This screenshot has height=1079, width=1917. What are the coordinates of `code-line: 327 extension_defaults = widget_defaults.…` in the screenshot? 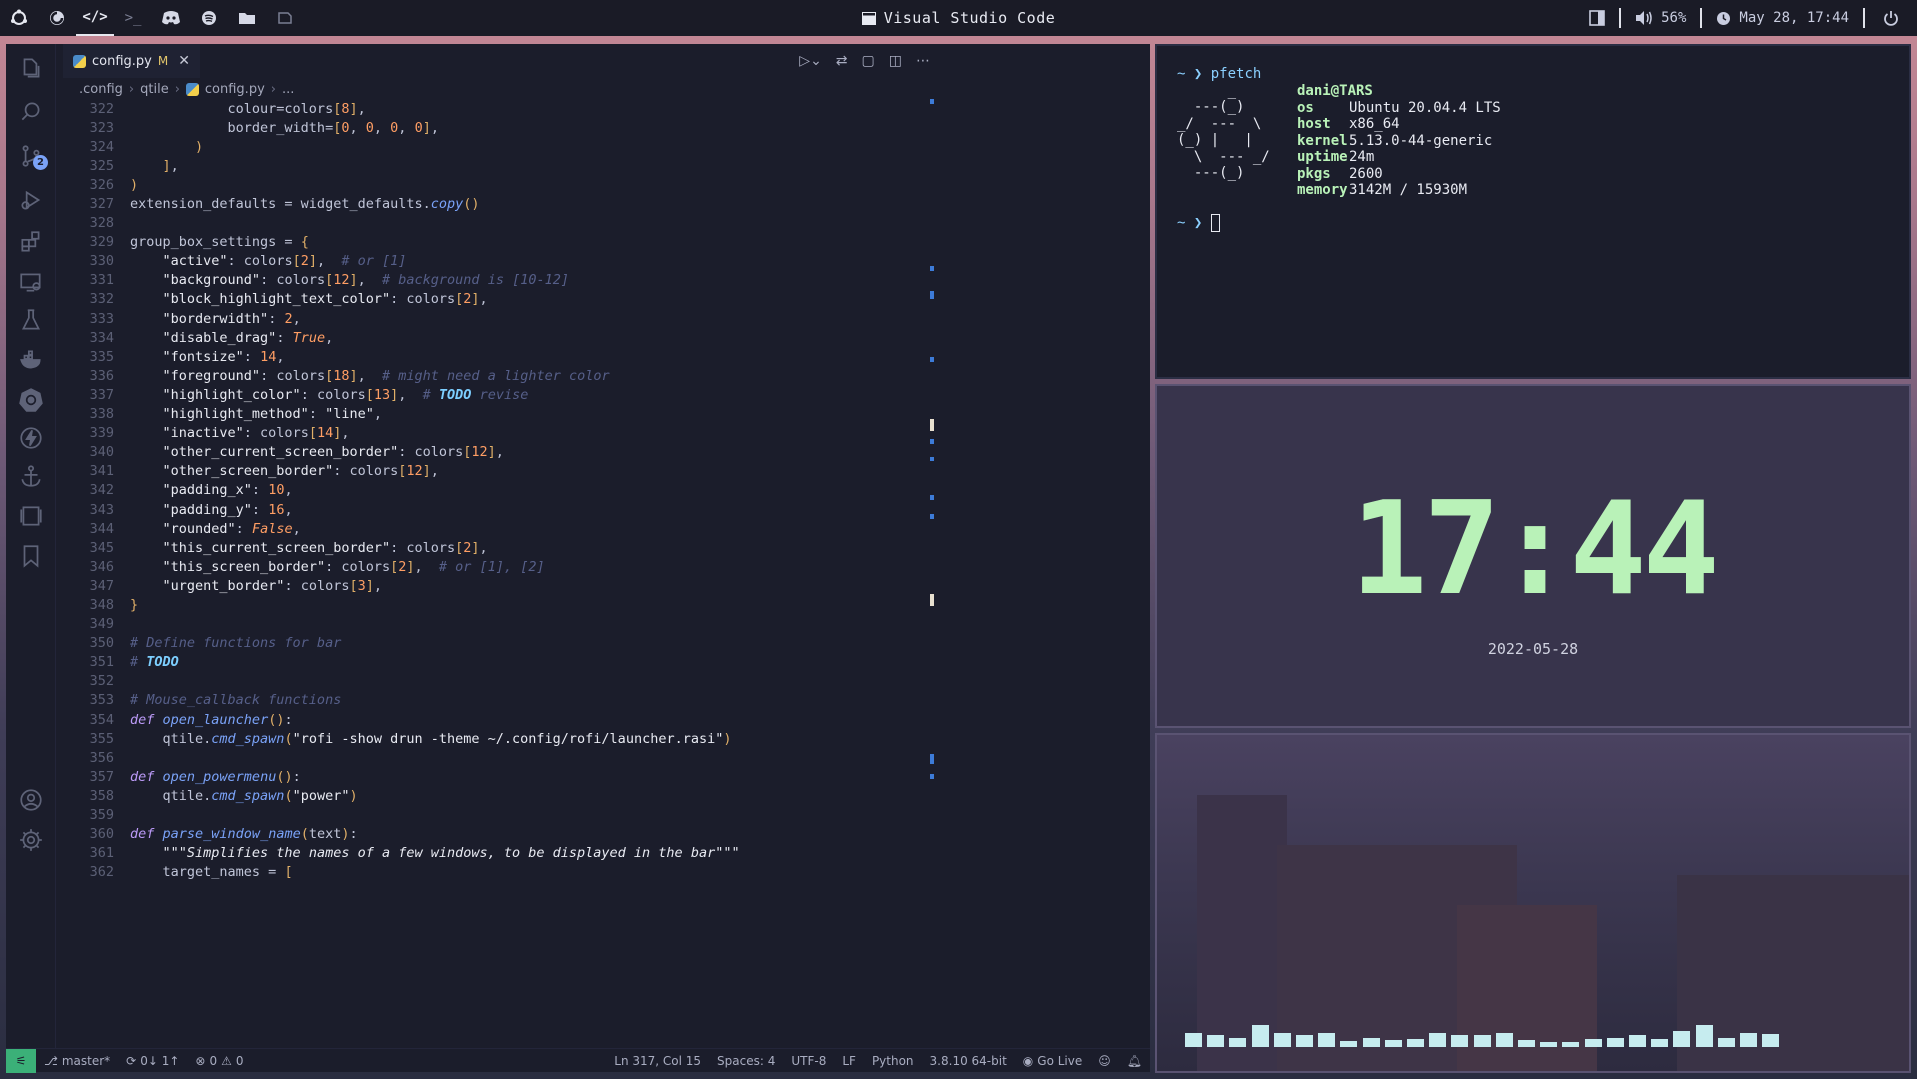 It's located at (497, 203).